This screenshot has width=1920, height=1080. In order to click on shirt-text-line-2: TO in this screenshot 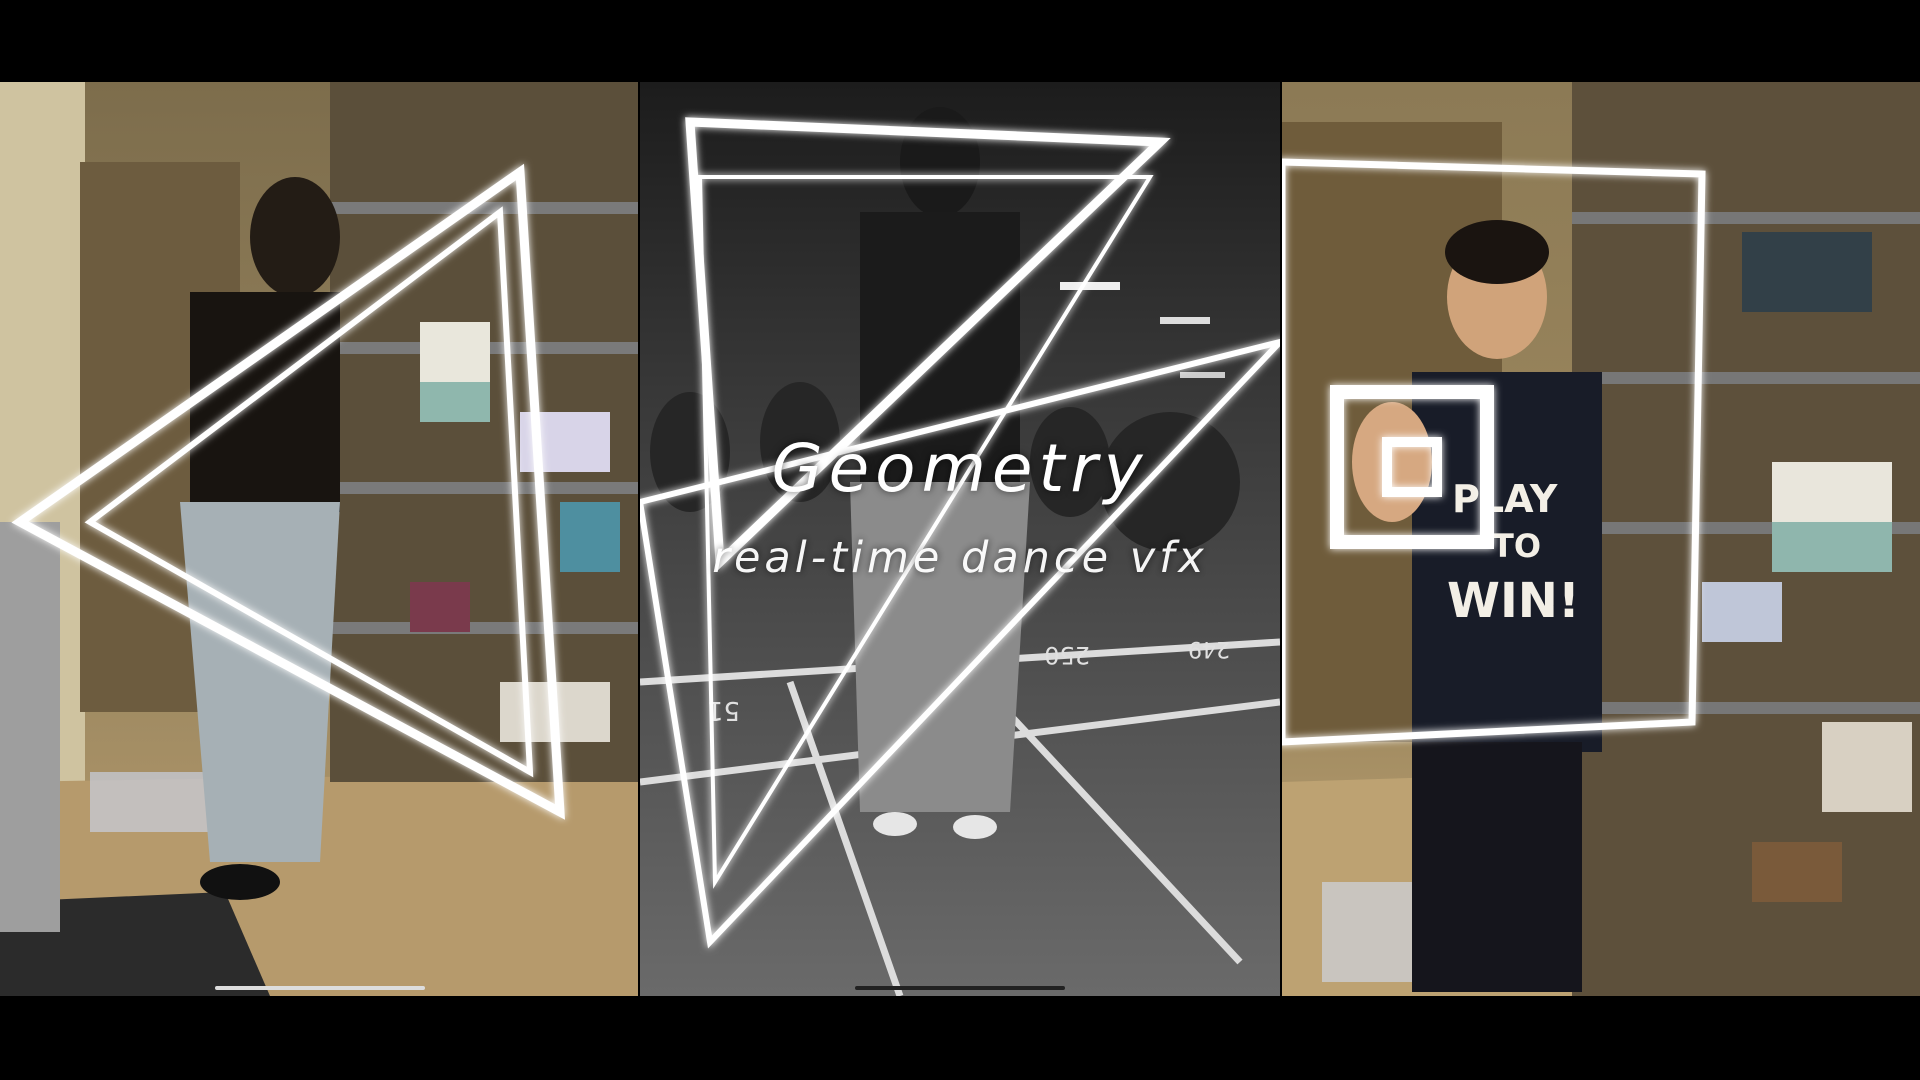, I will do `click(1516, 546)`.